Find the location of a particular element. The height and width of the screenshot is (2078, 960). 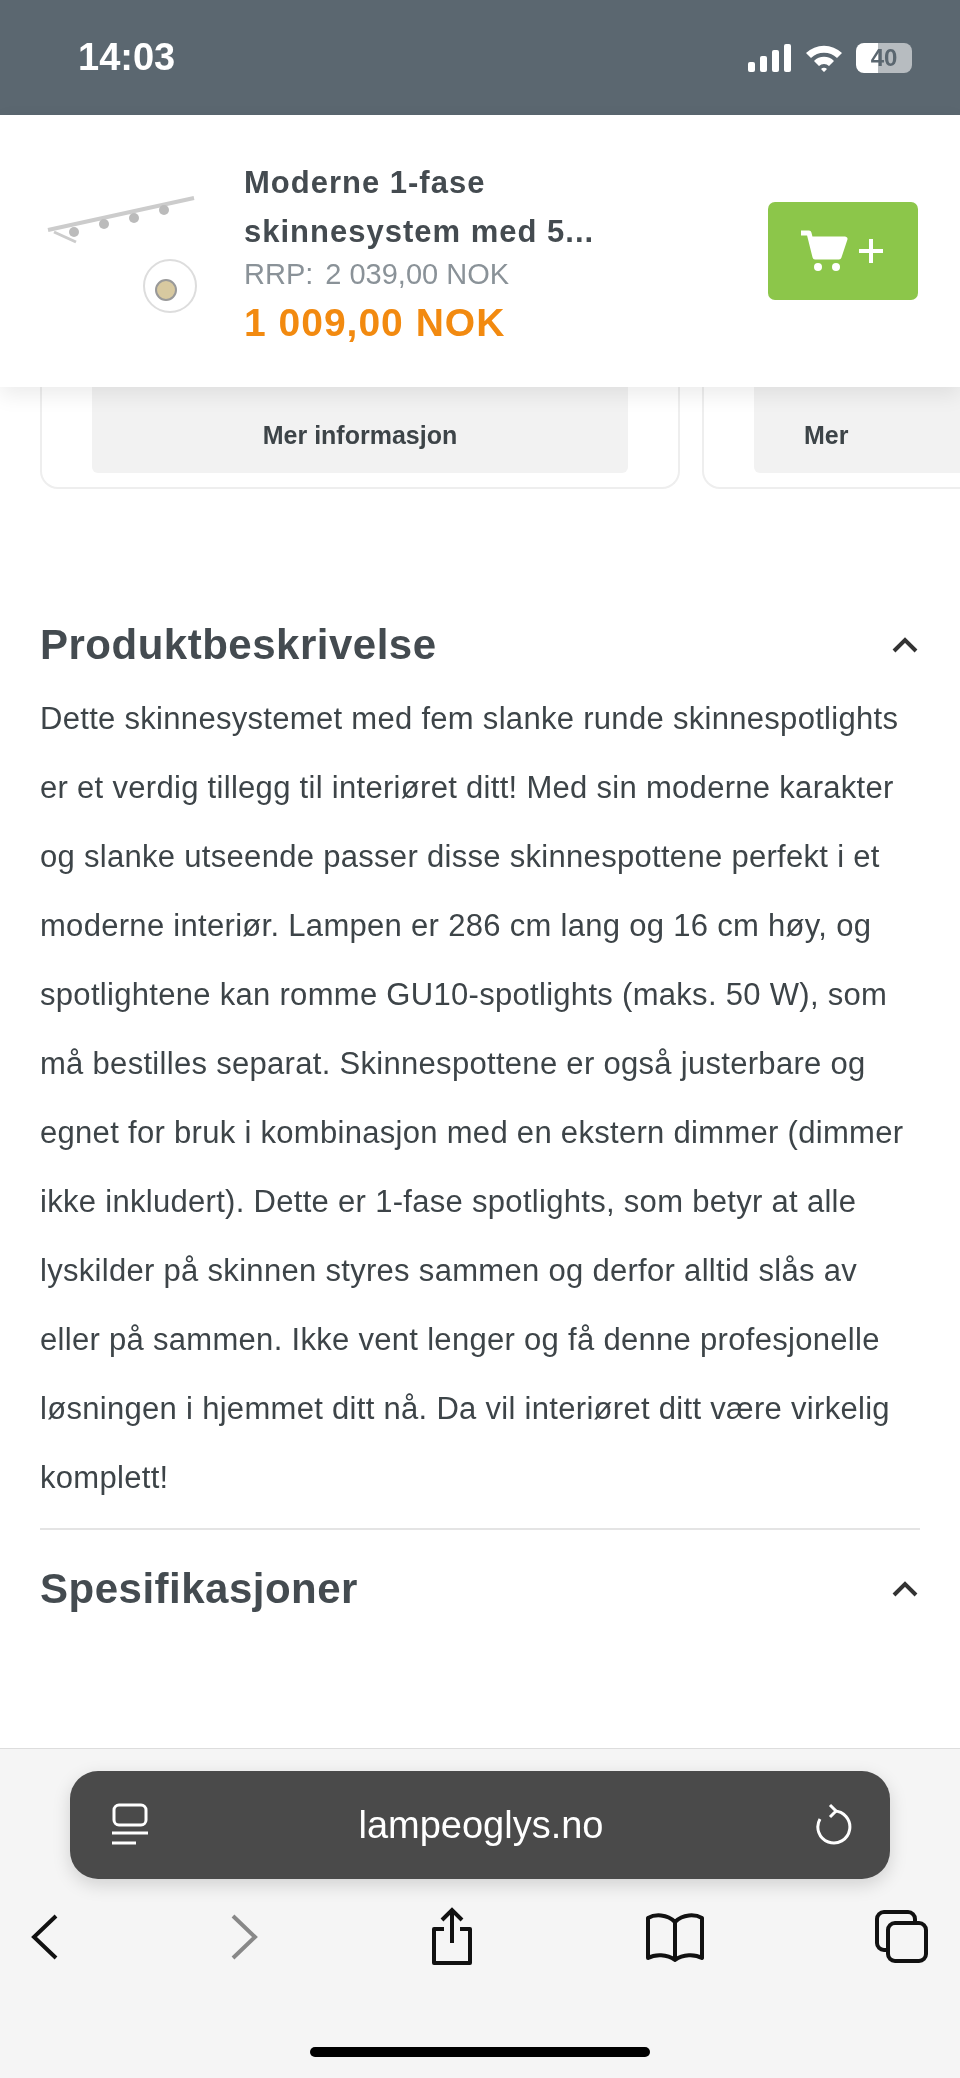

more-info-button: Mer is located at coordinates (857, 430).